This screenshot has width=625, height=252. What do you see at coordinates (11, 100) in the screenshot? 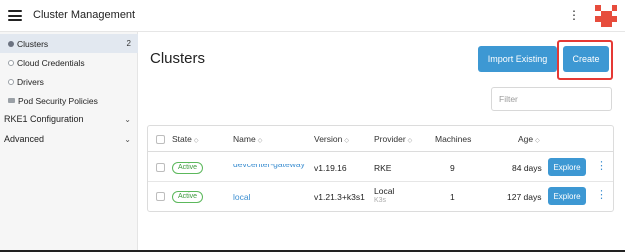
I see `folder-icon` at bounding box center [11, 100].